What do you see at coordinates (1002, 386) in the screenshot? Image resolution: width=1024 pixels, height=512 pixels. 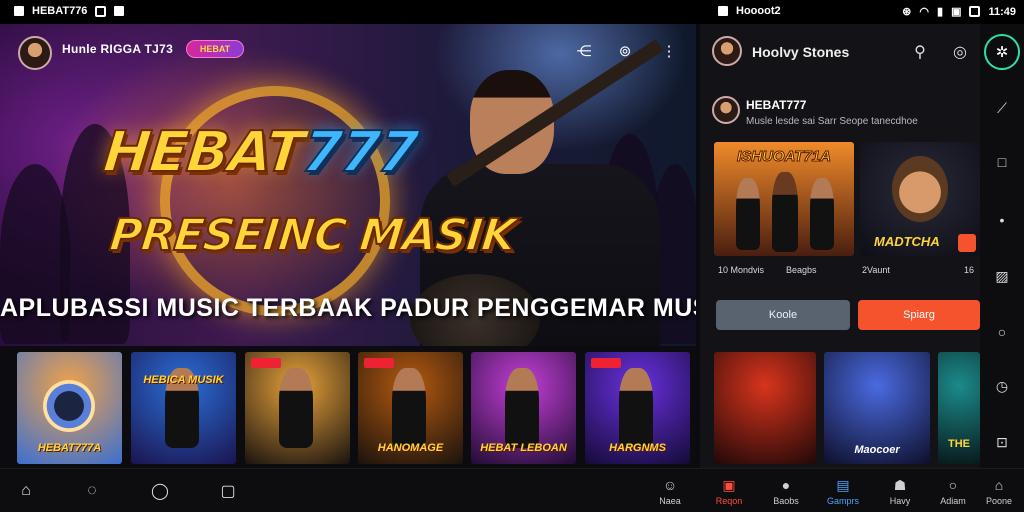 I see `clock-icon: ◷` at bounding box center [1002, 386].